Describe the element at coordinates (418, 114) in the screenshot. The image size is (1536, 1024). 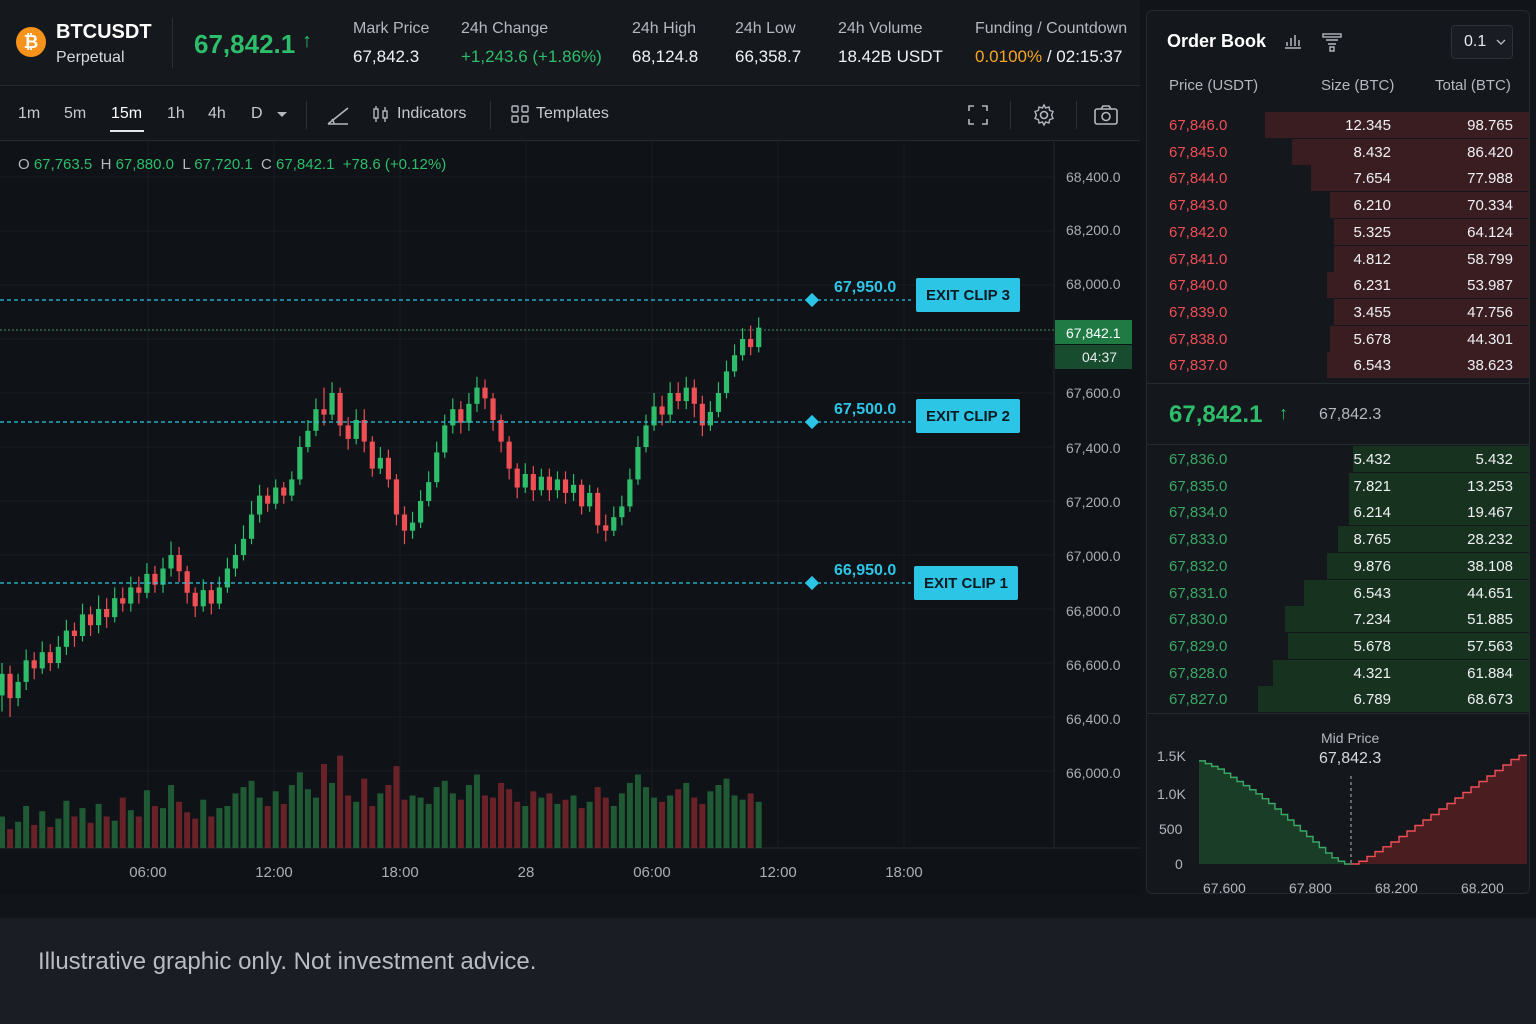
I see `indicators-button: Indicators` at that location.